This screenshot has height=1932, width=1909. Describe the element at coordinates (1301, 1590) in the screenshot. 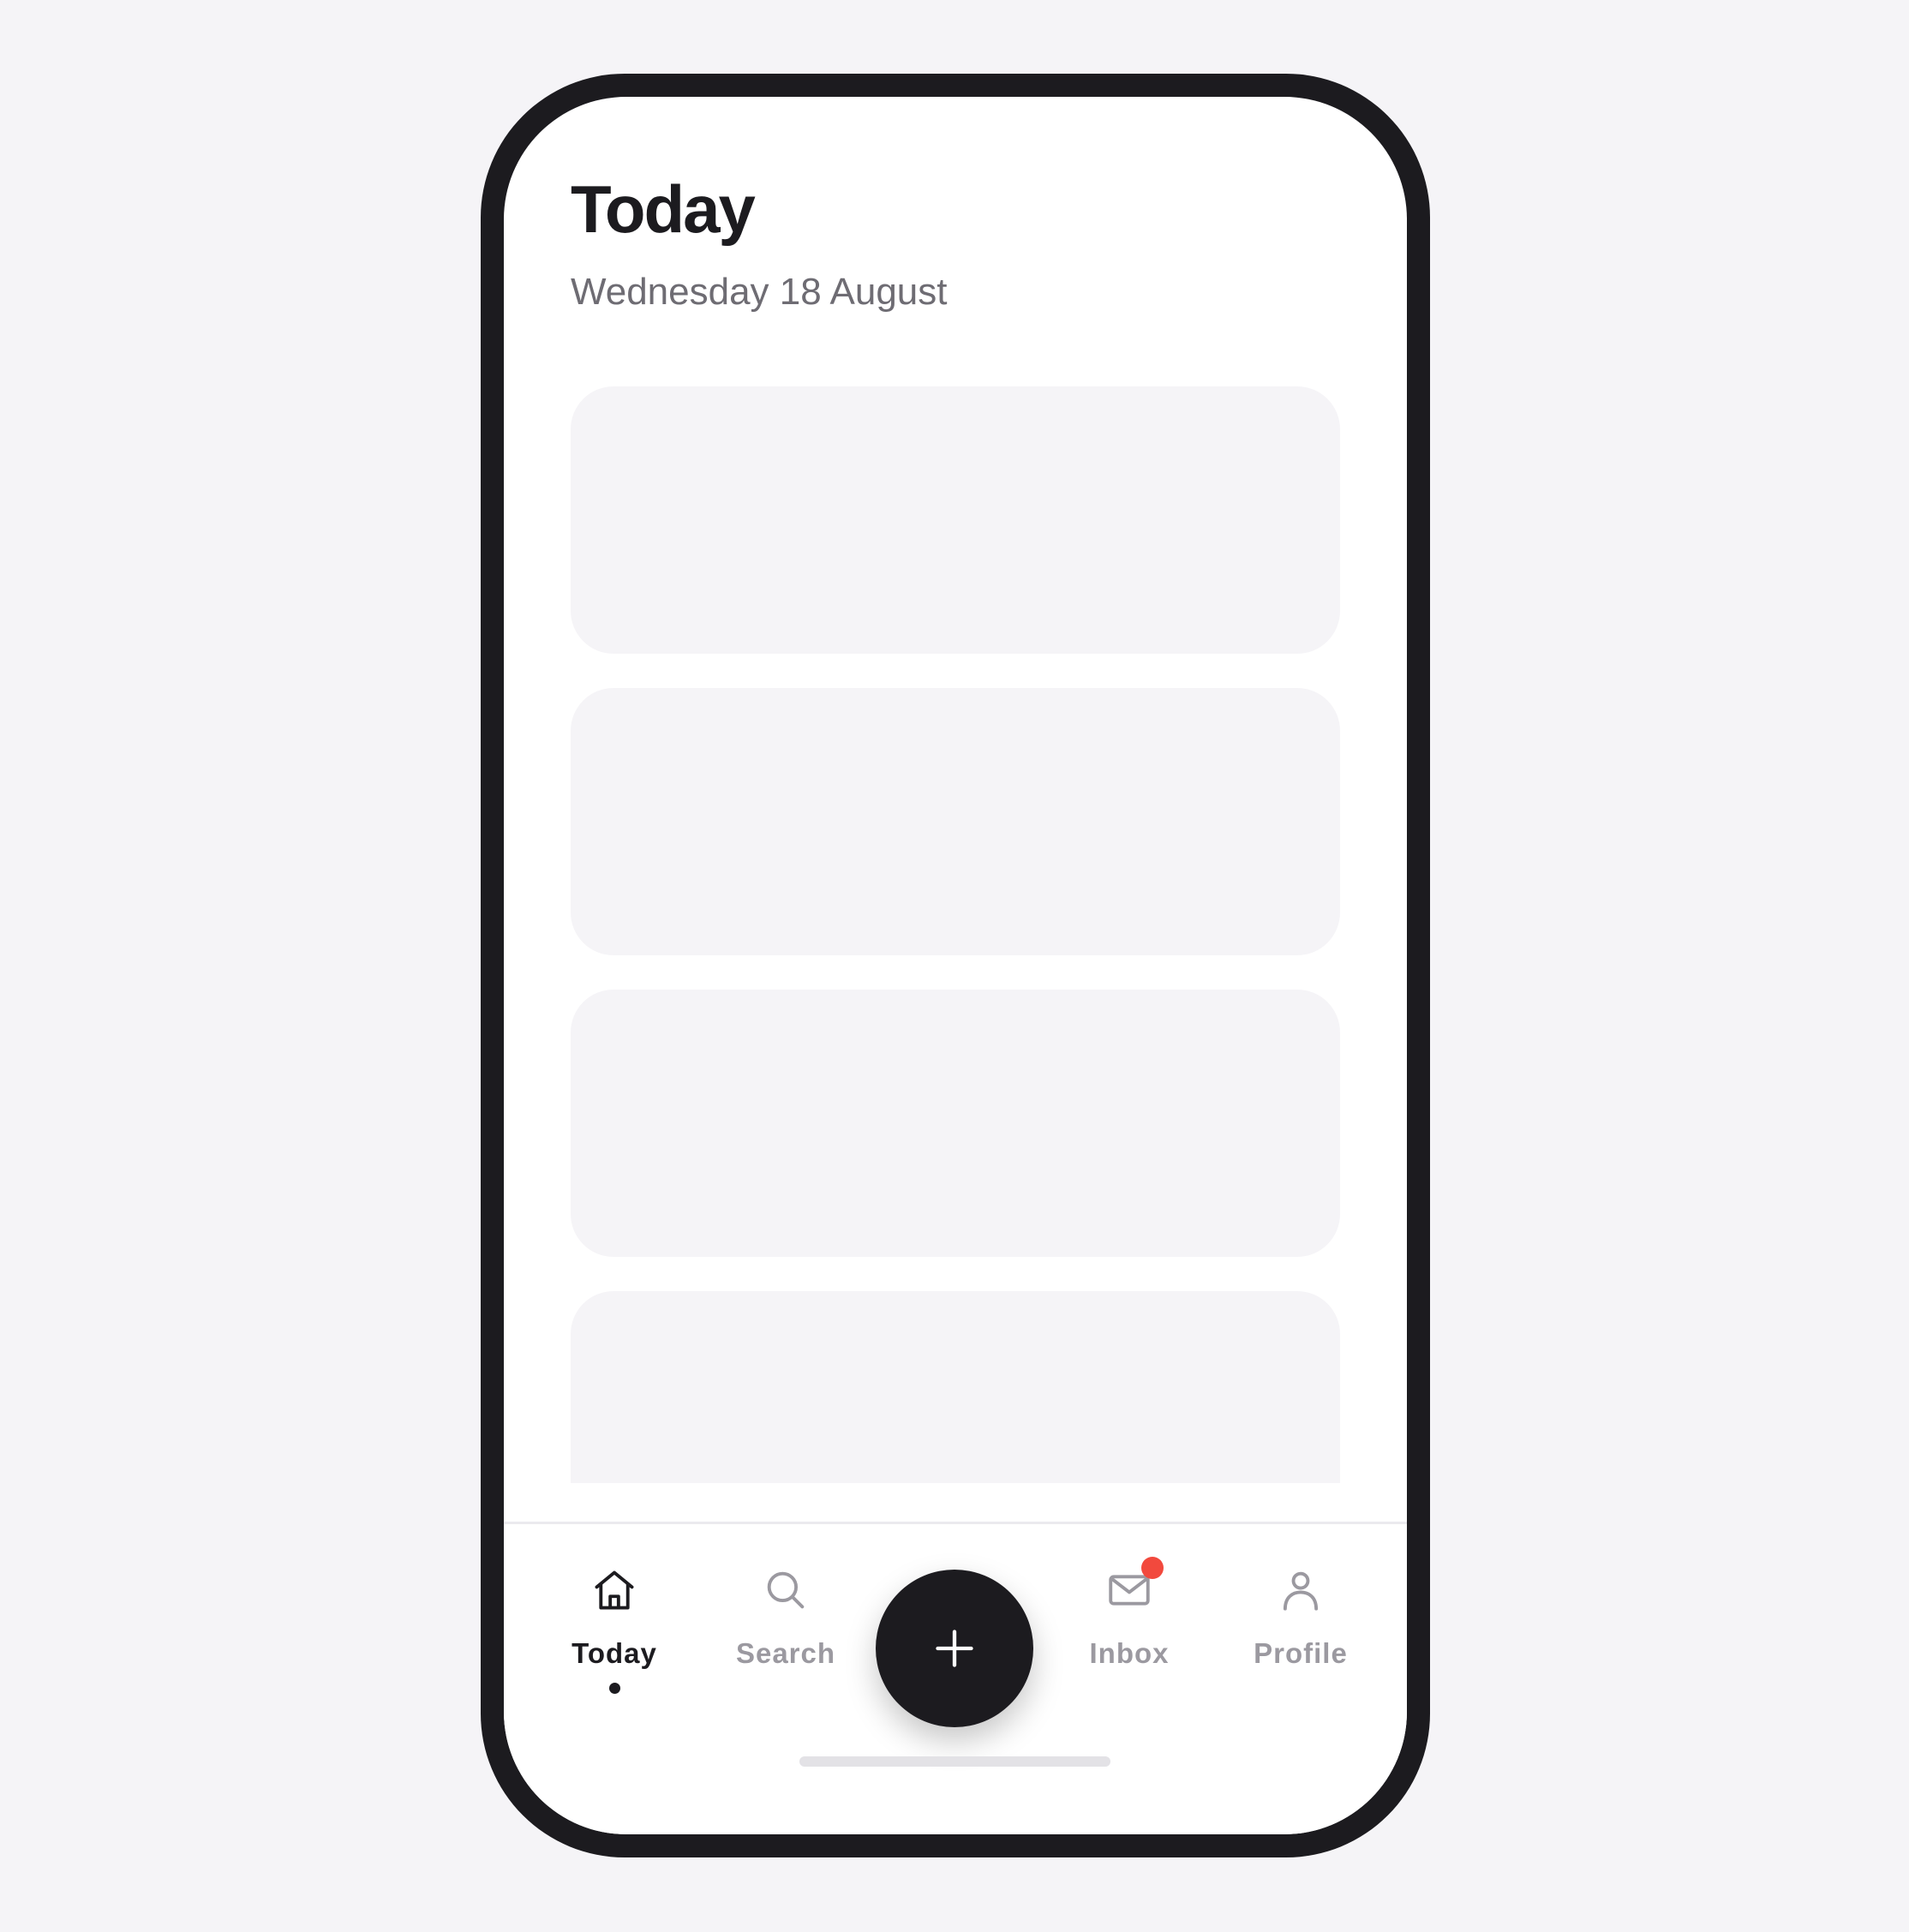

I see `person-icon` at that location.